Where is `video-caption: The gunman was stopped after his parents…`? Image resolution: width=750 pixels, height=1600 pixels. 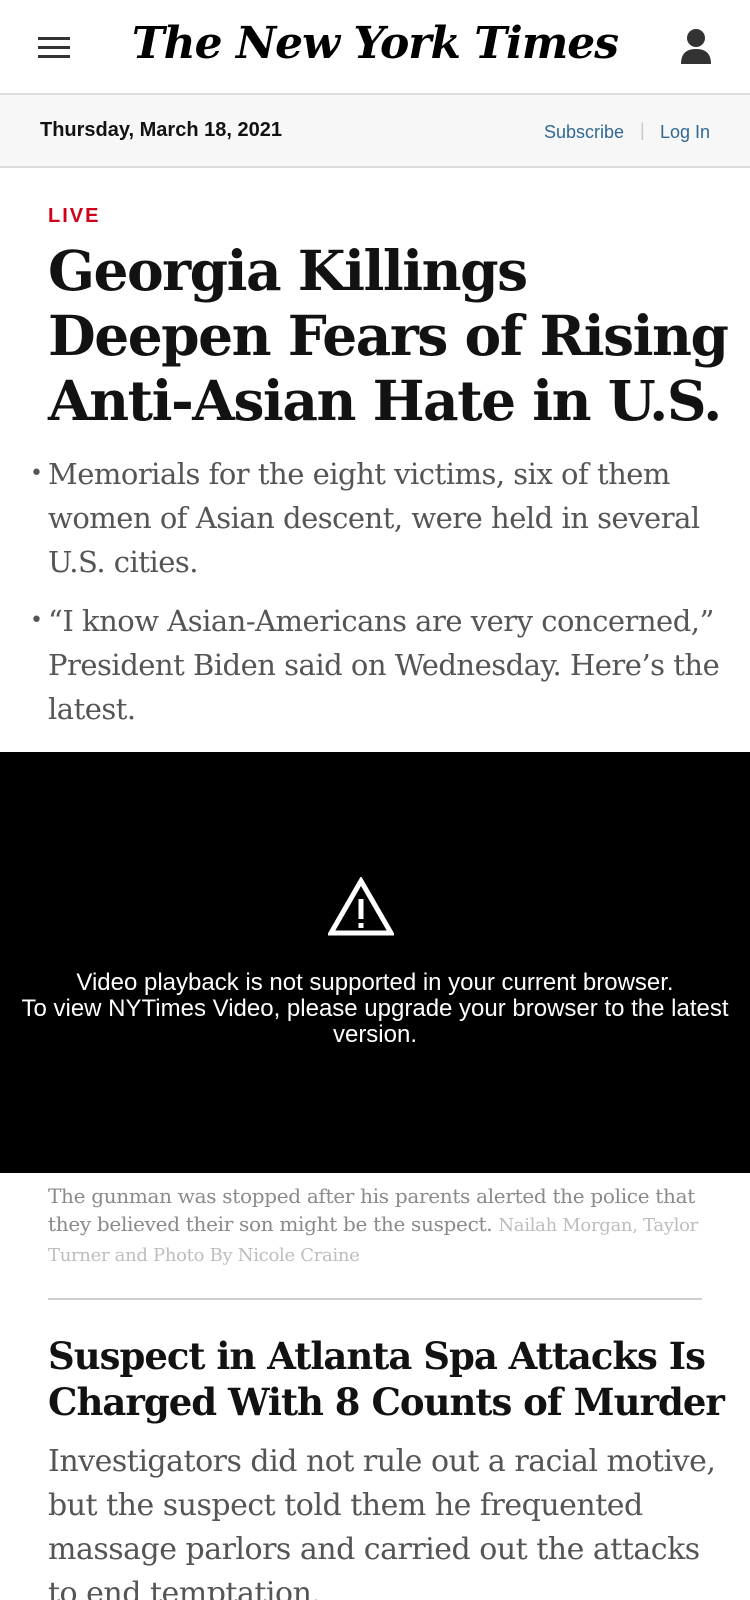
video-caption: The gunman was stopped after his parents… is located at coordinates (378, 1226).